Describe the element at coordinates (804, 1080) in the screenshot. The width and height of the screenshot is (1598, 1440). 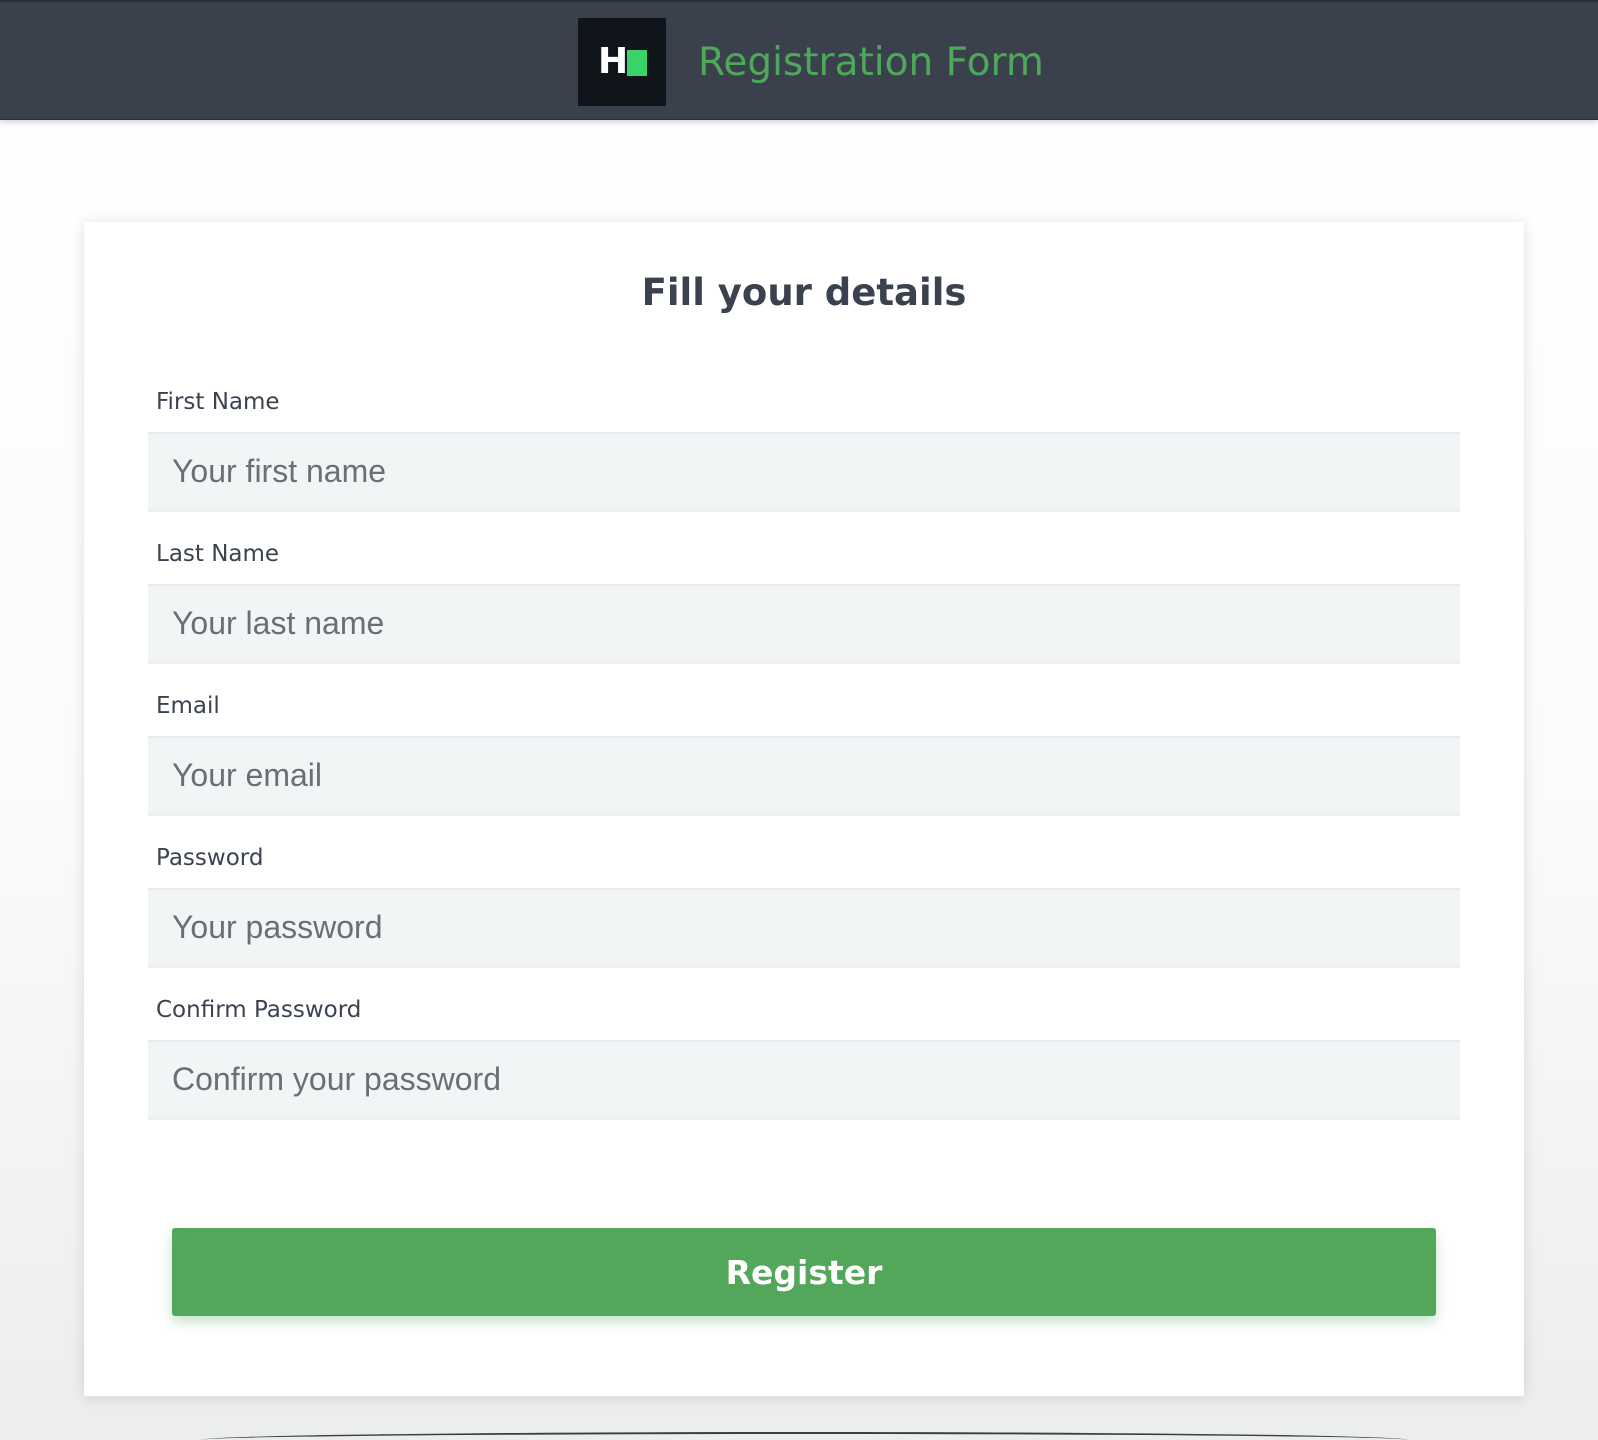
I see `confirm-password-input` at that location.